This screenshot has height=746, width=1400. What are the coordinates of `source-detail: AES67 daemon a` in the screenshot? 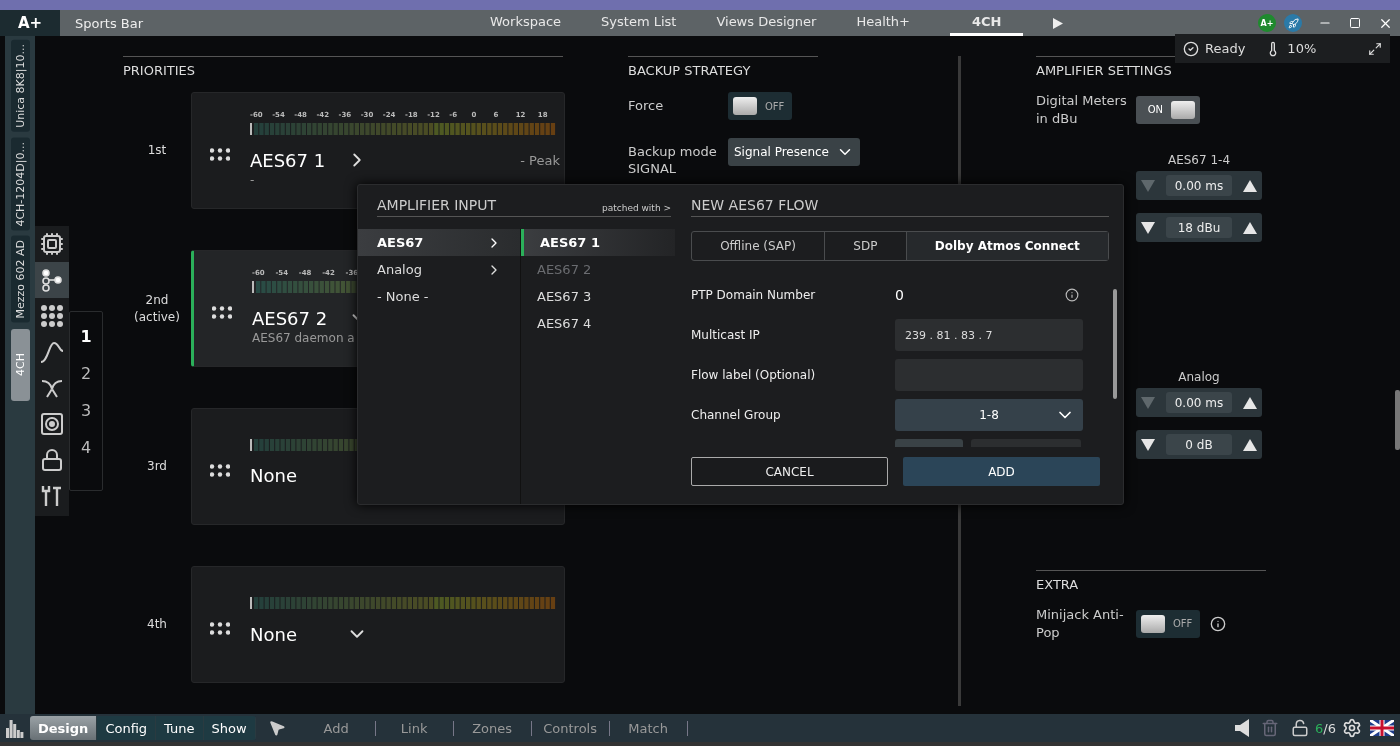 It's located at (304, 338).